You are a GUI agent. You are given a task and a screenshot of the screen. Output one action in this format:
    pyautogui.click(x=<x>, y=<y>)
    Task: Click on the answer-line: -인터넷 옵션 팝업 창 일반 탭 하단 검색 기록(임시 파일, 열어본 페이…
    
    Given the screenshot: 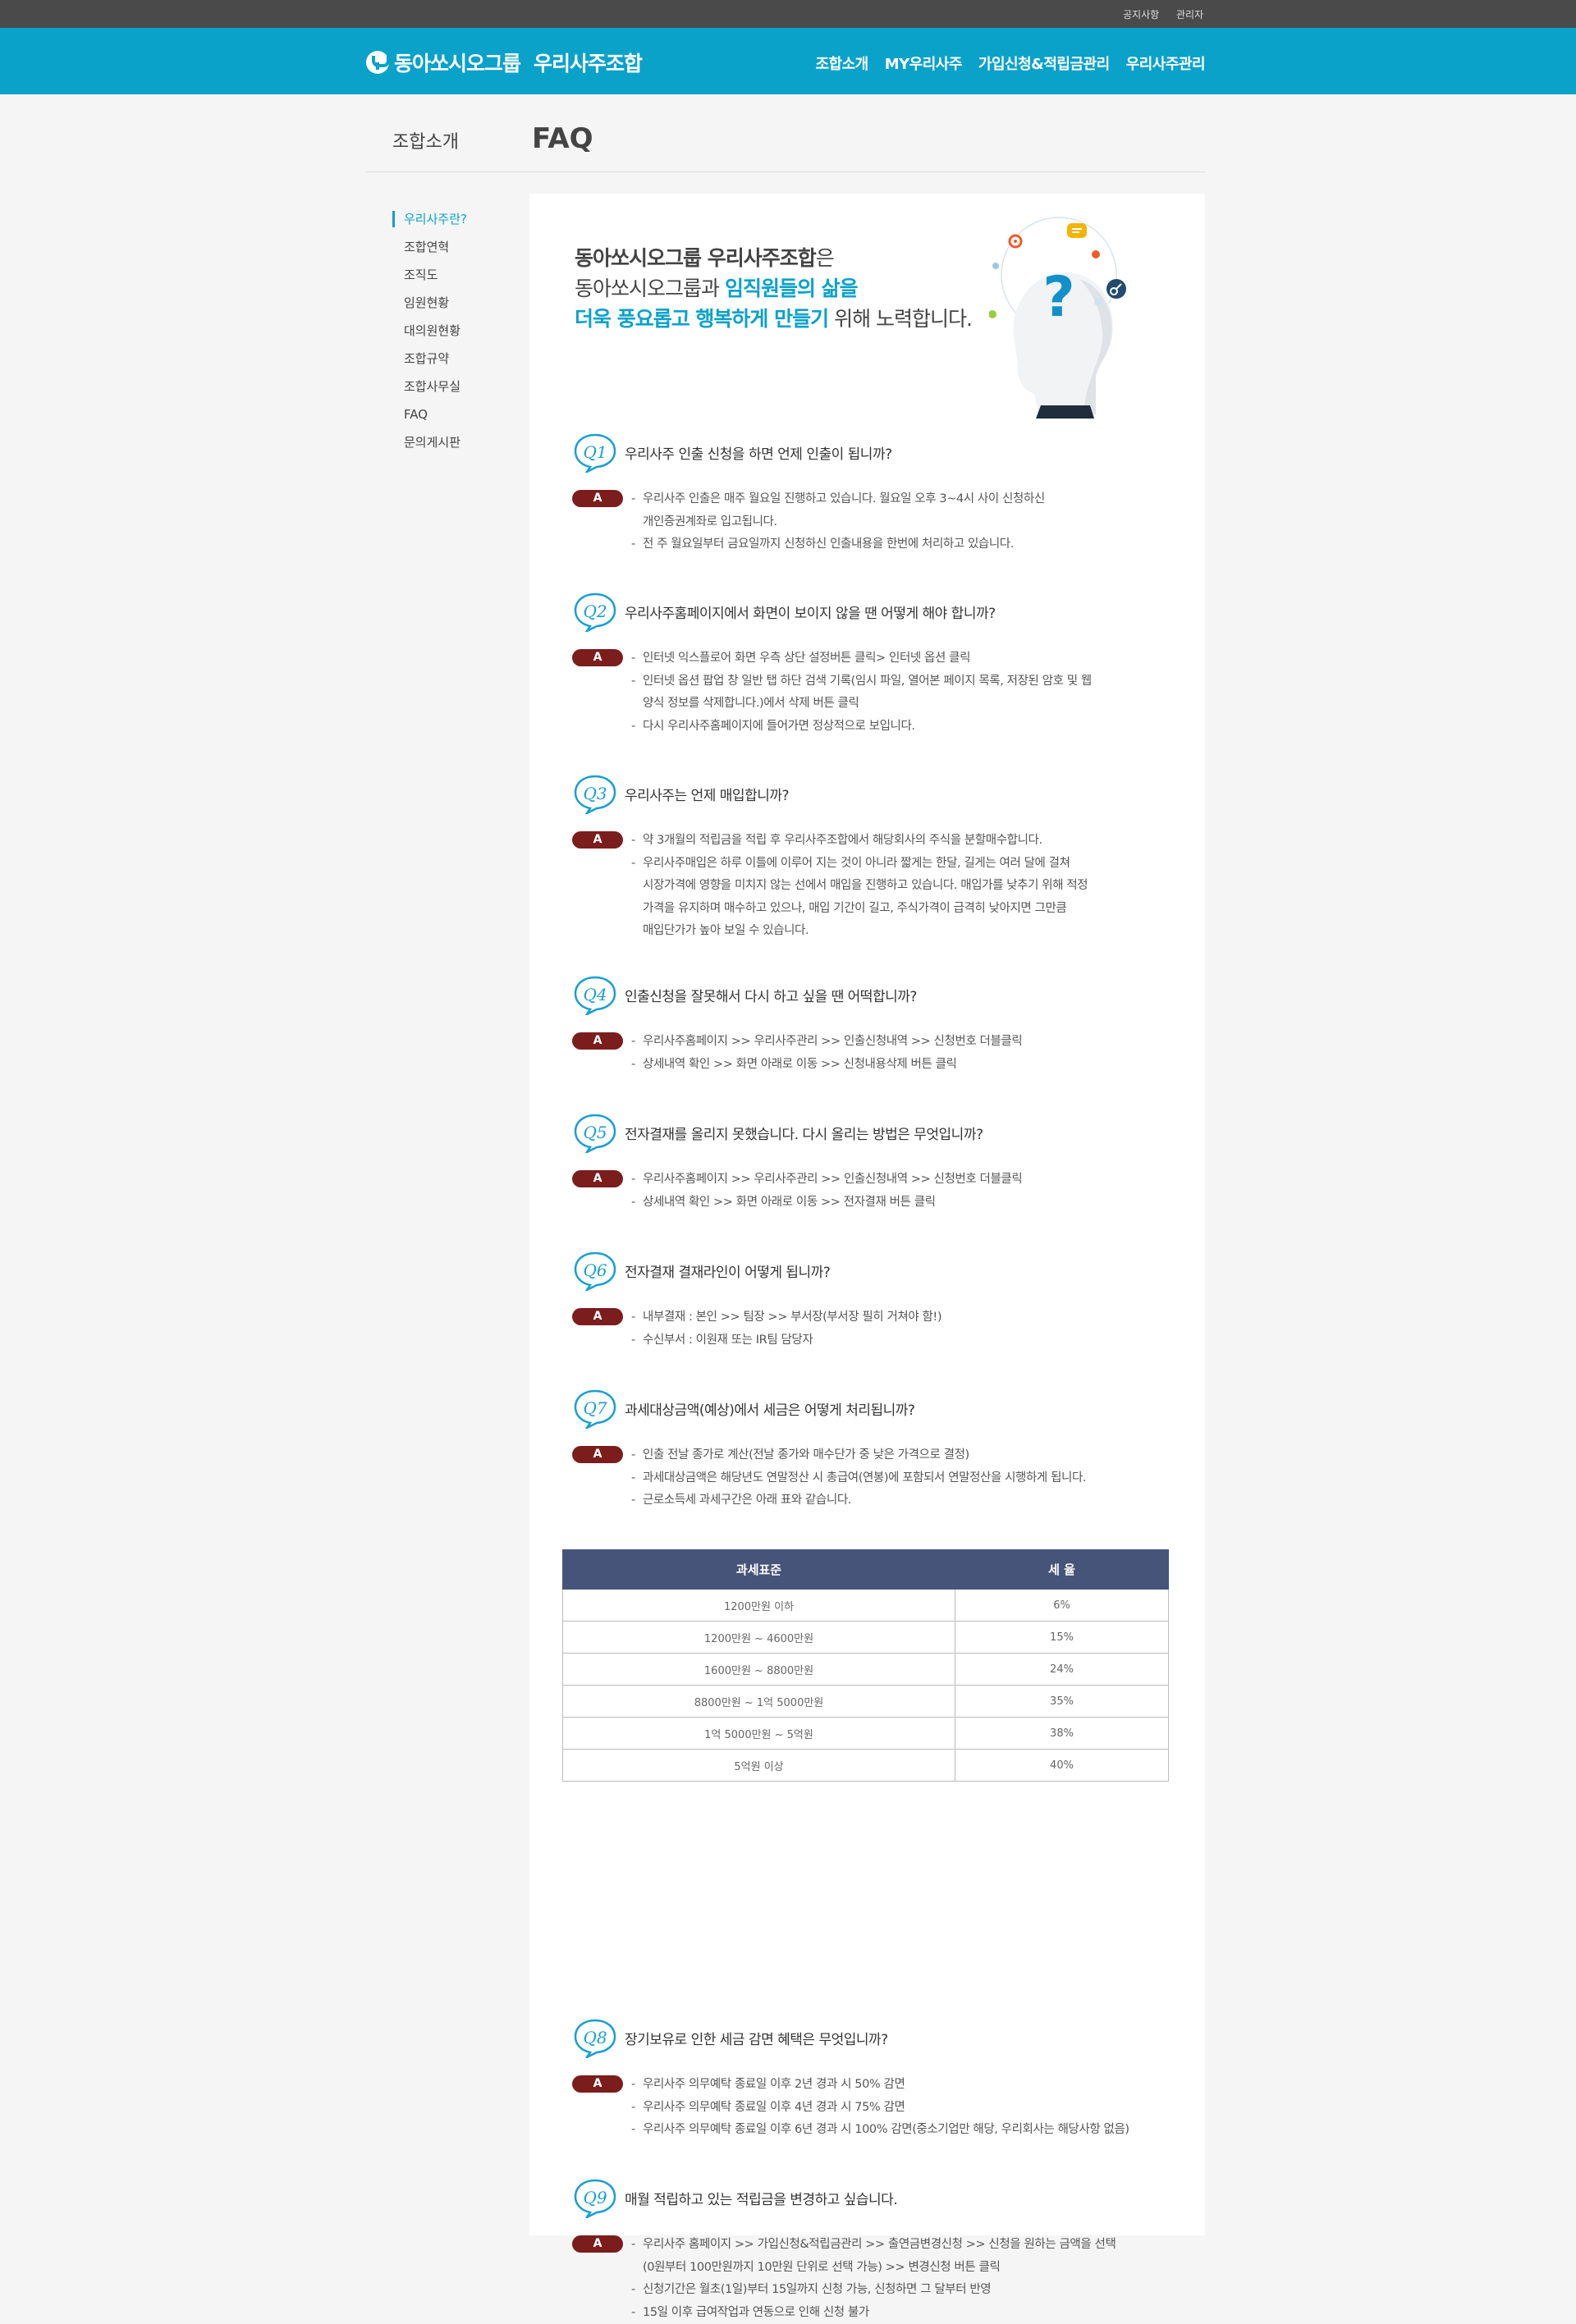 What is the action you would take?
    pyautogui.click(x=861, y=681)
    